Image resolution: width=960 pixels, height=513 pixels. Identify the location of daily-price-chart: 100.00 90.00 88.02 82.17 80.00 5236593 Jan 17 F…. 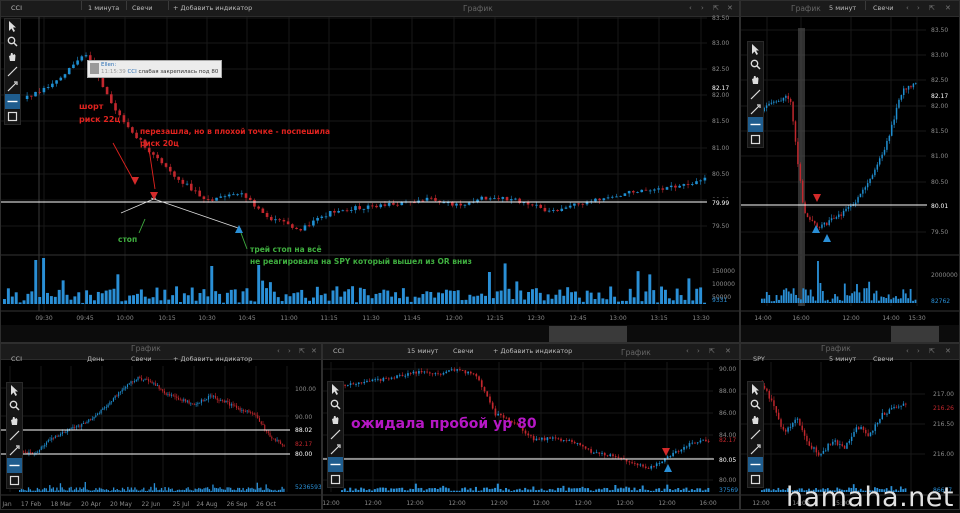
(161, 427).